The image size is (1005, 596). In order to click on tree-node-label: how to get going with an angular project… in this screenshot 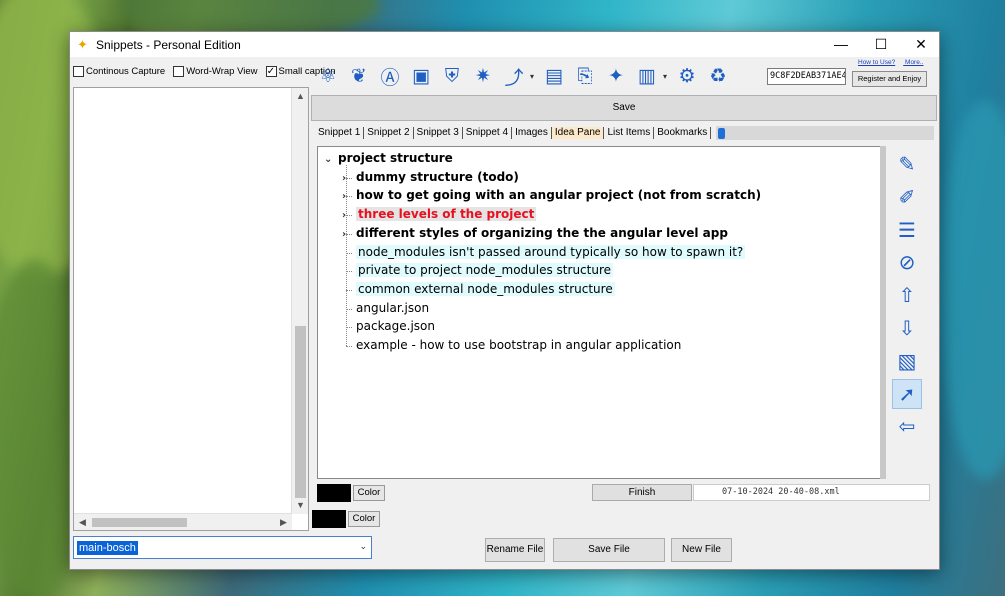, I will do `click(559, 195)`.